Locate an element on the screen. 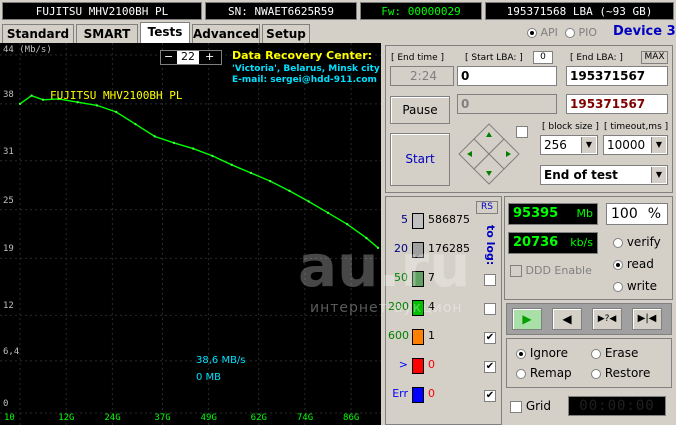 This screenshot has width=676, height=425. grid-label: Grid is located at coordinates (538, 406).